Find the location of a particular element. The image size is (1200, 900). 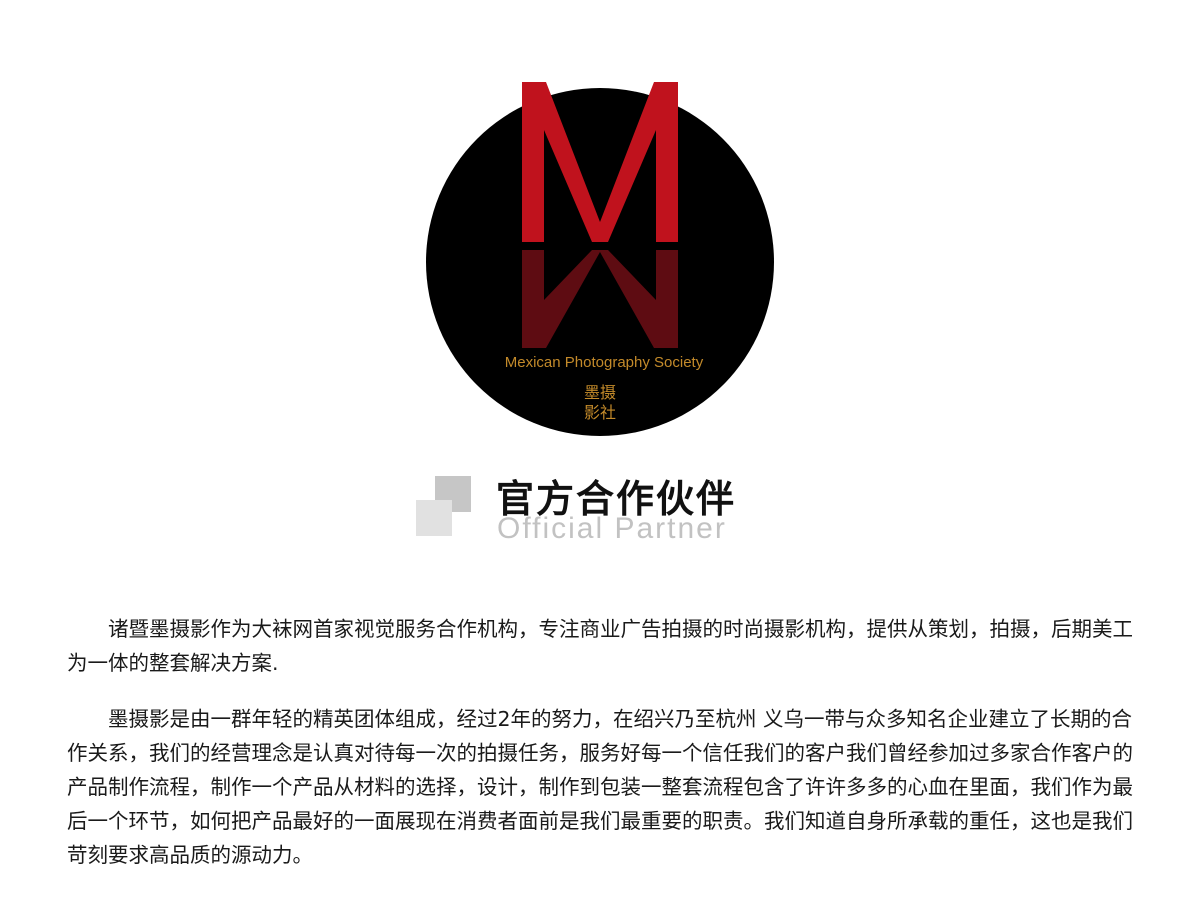

logo-english-name: Mexican Photography Society is located at coordinates (604, 362).